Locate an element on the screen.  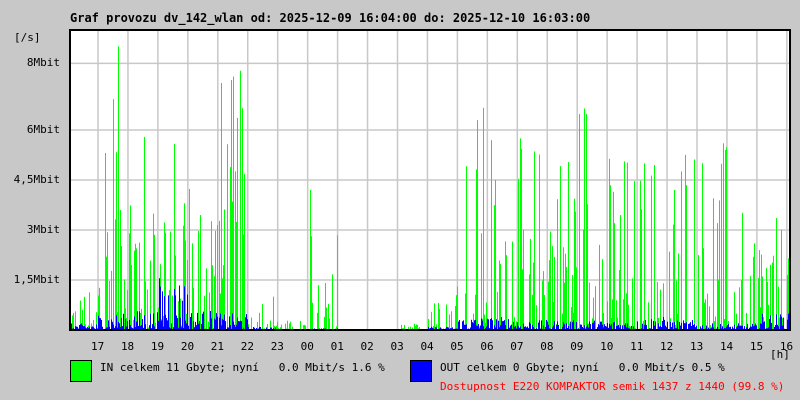
y-tick-label: 4,5Mbit is located at coordinates (36, 179).